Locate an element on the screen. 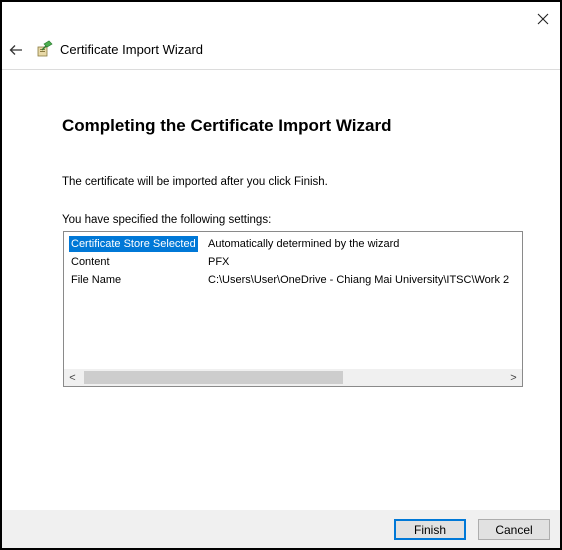 The height and width of the screenshot is (550, 562). cancel-button: Cancel is located at coordinates (514, 529).